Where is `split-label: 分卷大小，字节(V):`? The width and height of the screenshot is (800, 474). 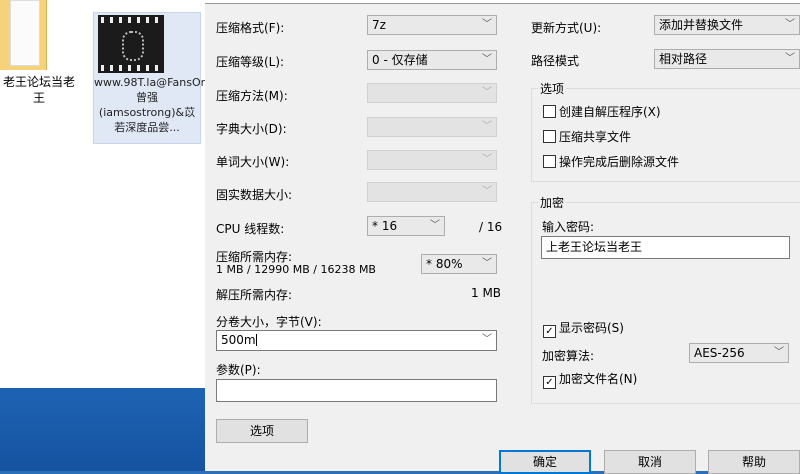 split-label: 分卷大小，字节(V): is located at coordinates (269, 322).